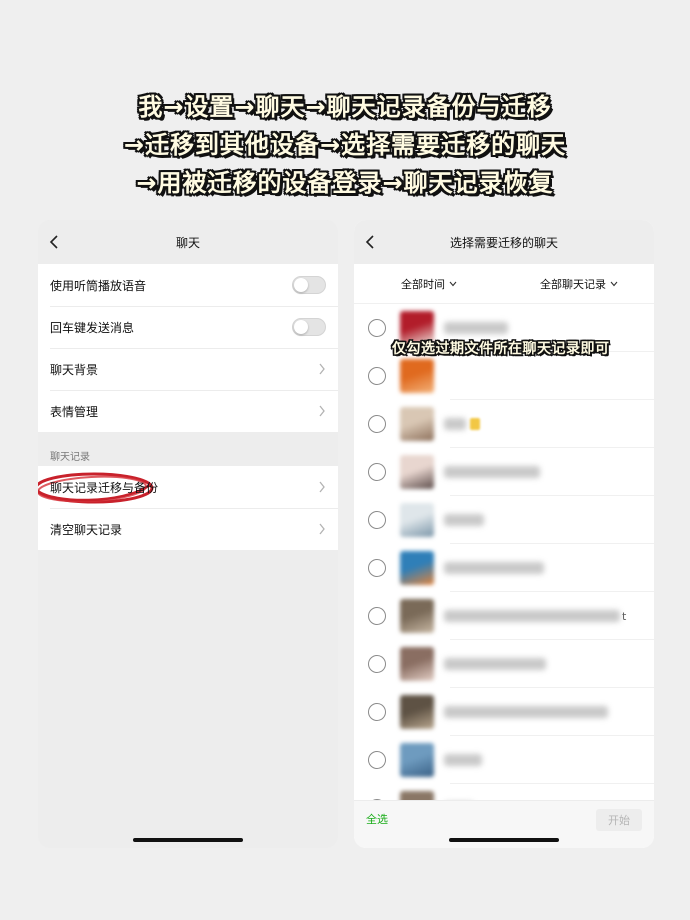  I want to click on setting-row-stickers: 表情管理, so click(188, 411).